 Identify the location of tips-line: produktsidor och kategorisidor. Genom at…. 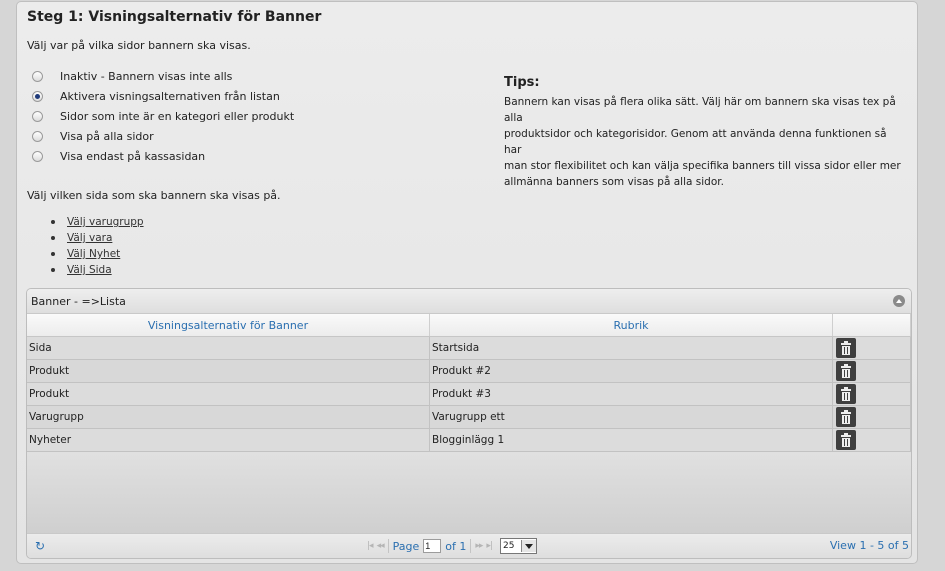
(695, 142).